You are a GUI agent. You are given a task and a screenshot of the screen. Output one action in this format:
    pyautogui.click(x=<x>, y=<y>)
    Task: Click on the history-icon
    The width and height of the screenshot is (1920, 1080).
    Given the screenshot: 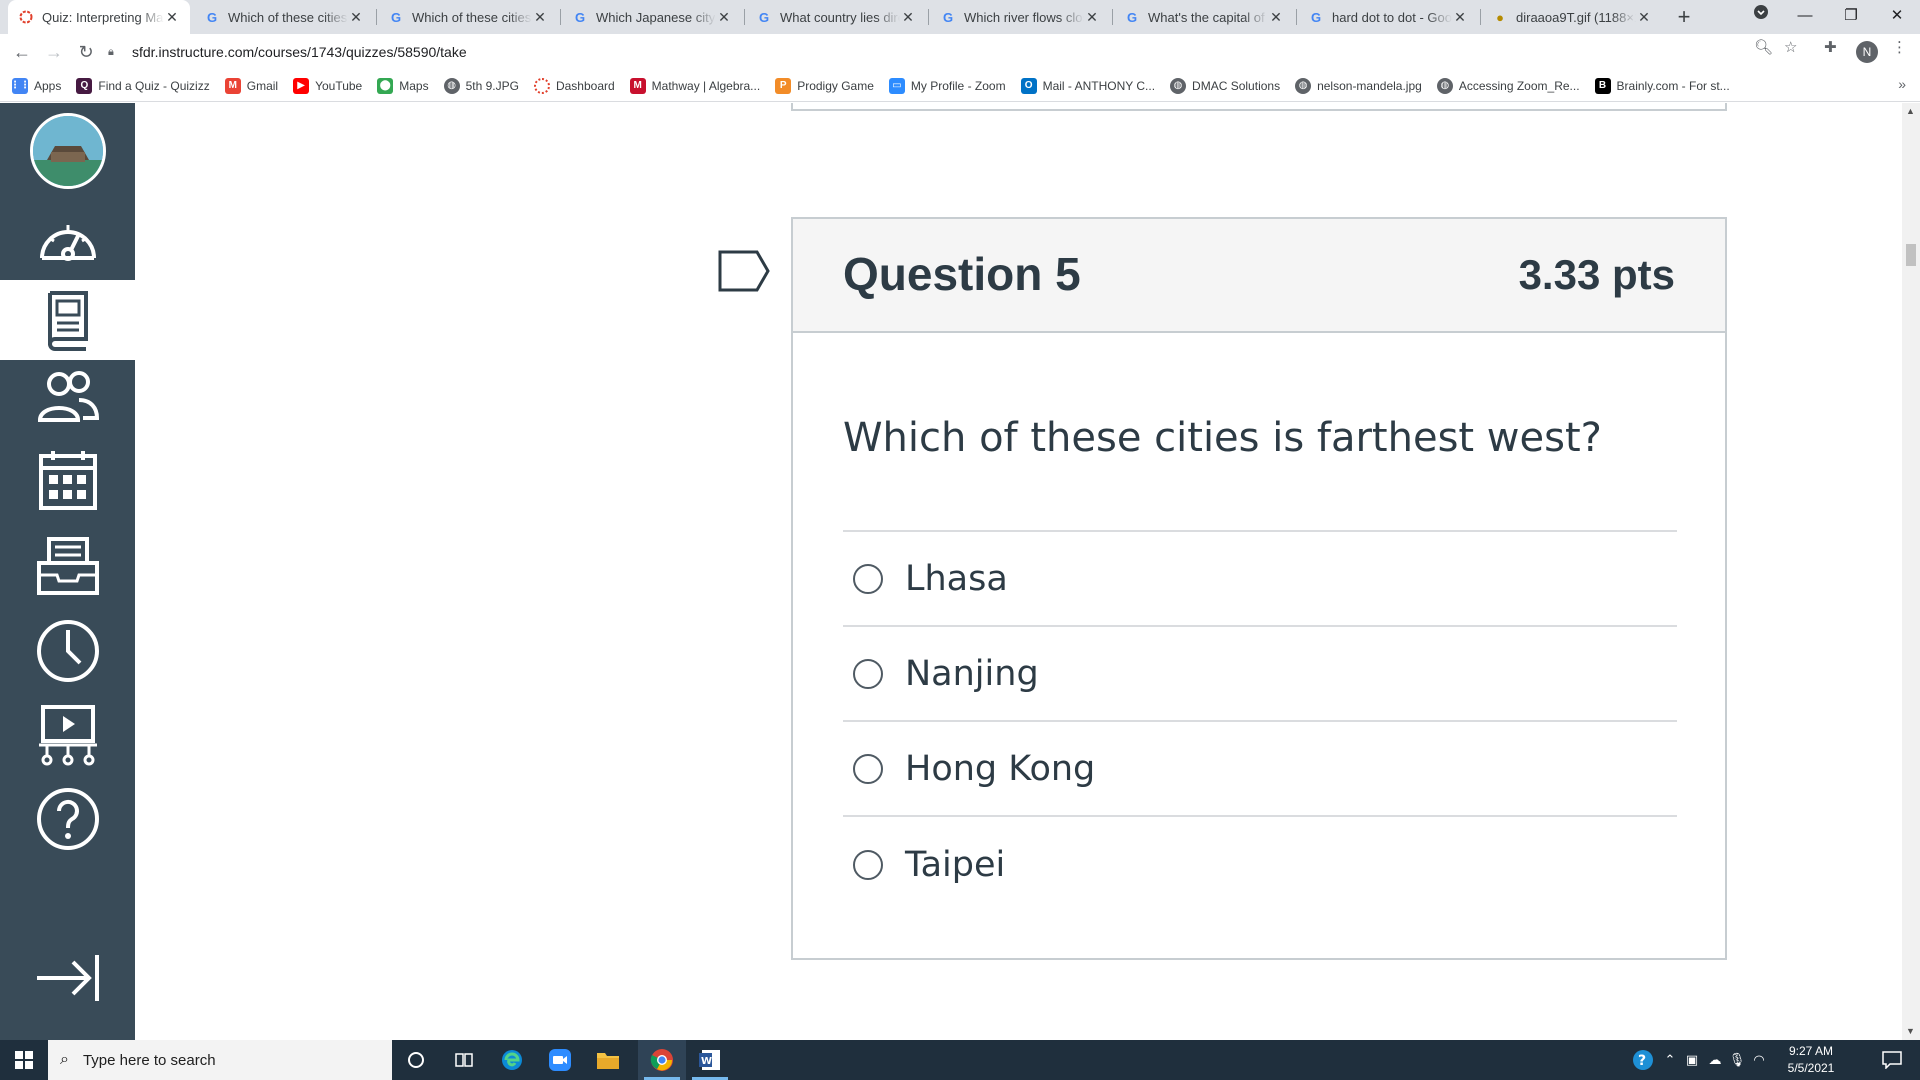 What is the action you would take?
    pyautogui.click(x=67, y=651)
    